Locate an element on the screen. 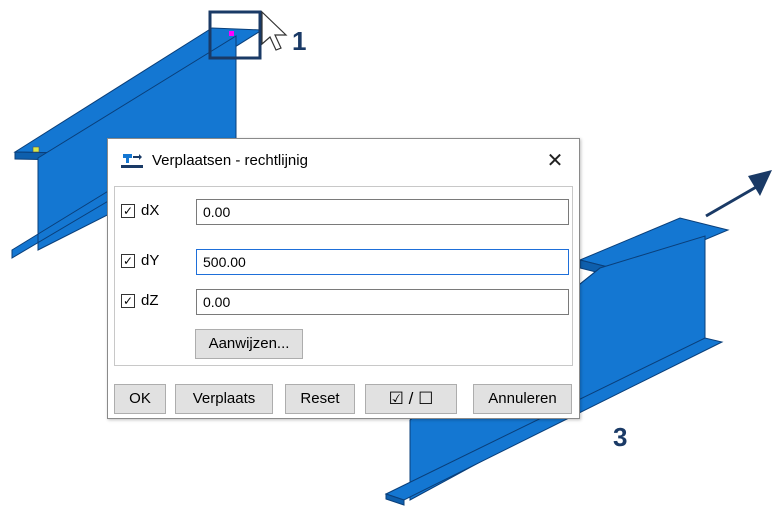 This screenshot has height=508, width=772. dy-input is located at coordinates (382, 262).